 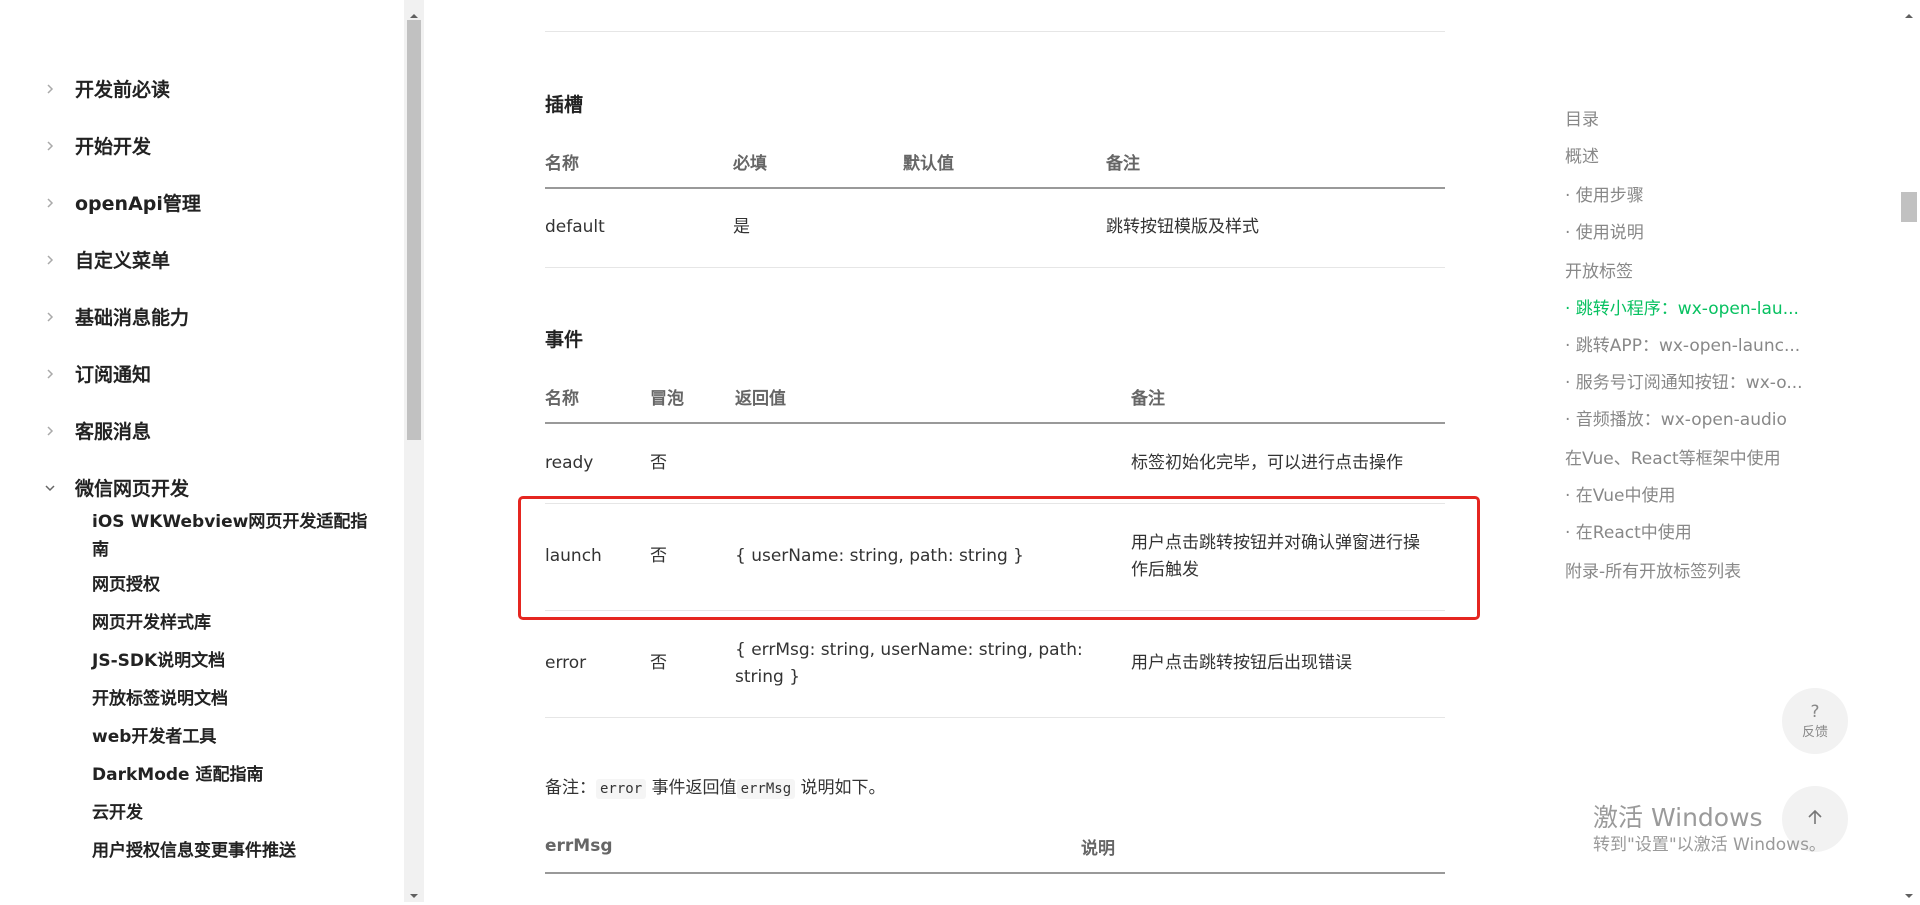 I want to click on column-header: 必填, so click(x=818, y=162).